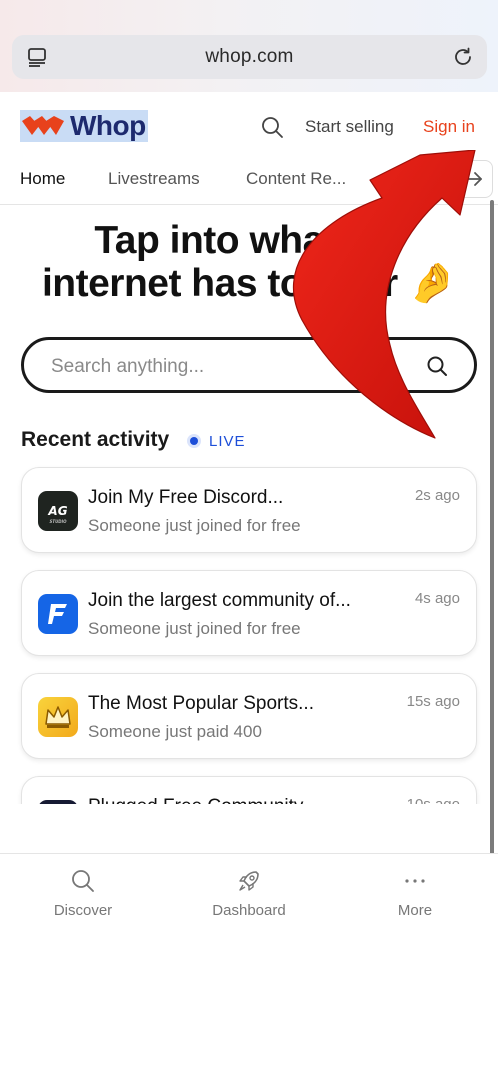 The height and width of the screenshot is (1080, 498). What do you see at coordinates (83, 910) in the screenshot?
I see `nav-discover-label: Discover` at bounding box center [83, 910].